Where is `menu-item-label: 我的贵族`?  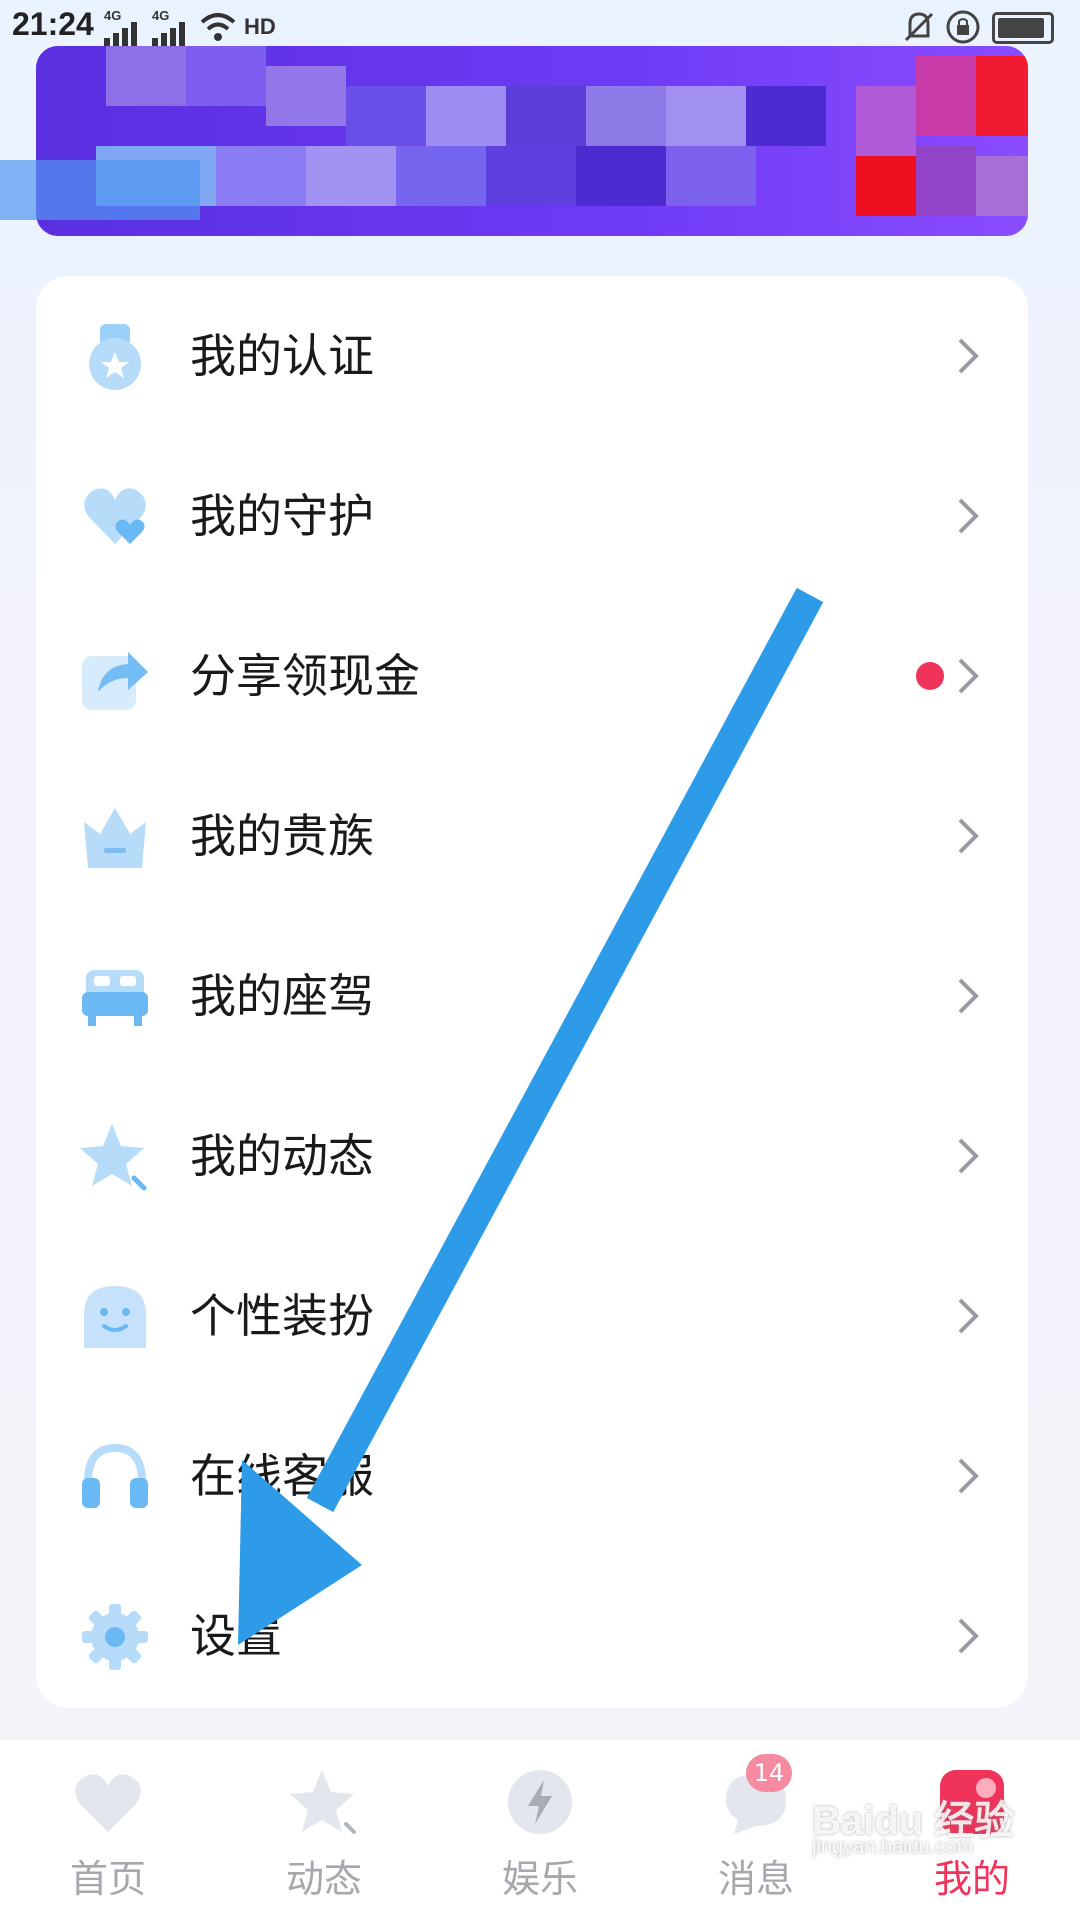
menu-item-label: 我的贵族 is located at coordinates (282, 836).